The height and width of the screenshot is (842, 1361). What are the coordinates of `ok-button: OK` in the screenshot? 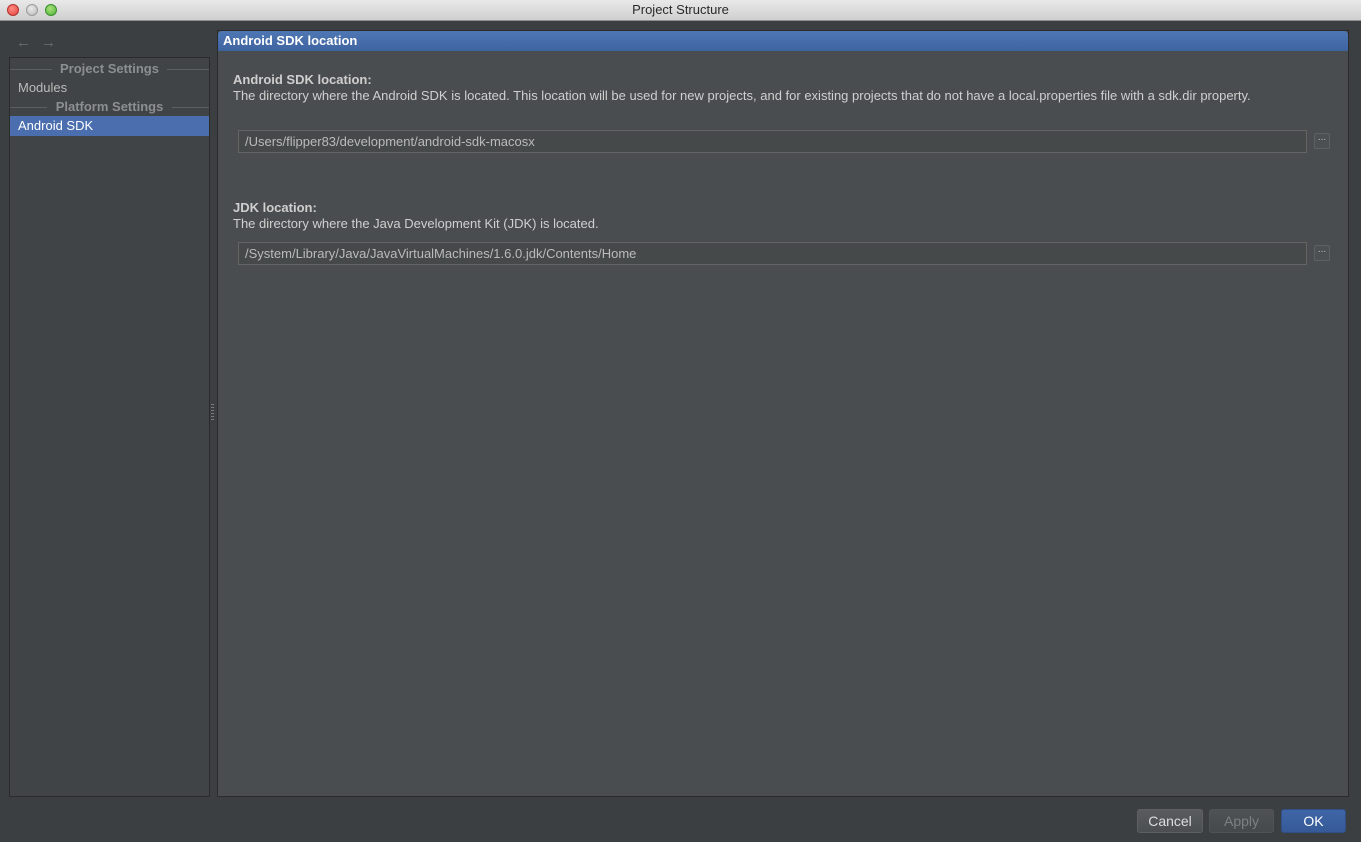 It's located at (1313, 821).